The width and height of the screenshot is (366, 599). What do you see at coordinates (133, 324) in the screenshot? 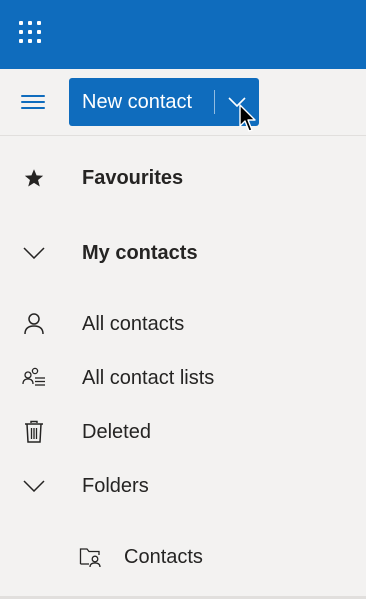
I see `nav-all-contacts-label: All contacts` at bounding box center [133, 324].